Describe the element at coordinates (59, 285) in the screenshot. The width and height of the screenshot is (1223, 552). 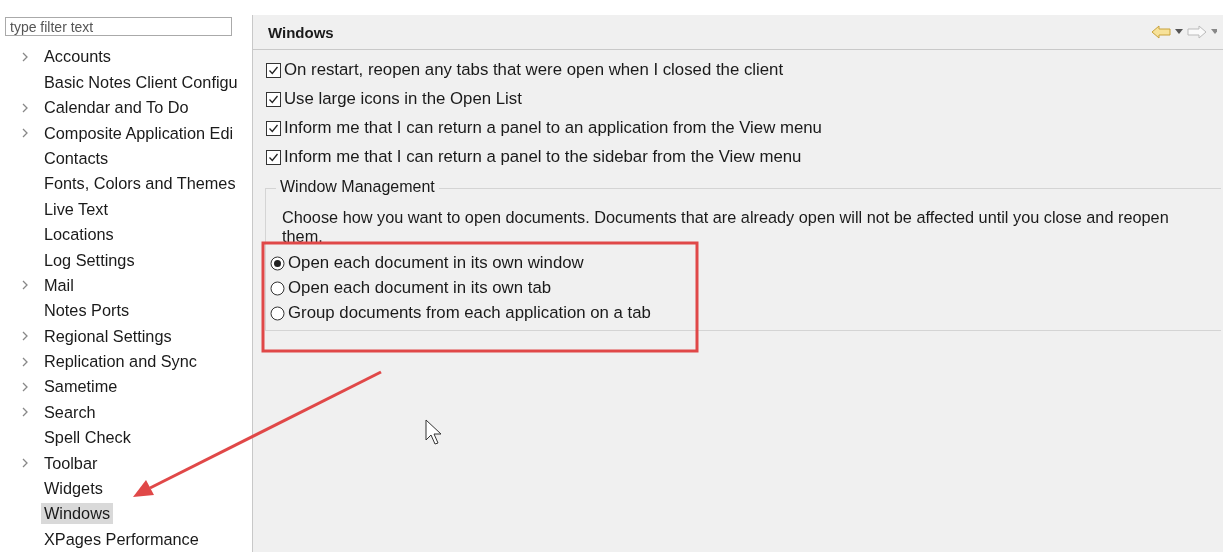
I see `tree-item: Mail` at that location.